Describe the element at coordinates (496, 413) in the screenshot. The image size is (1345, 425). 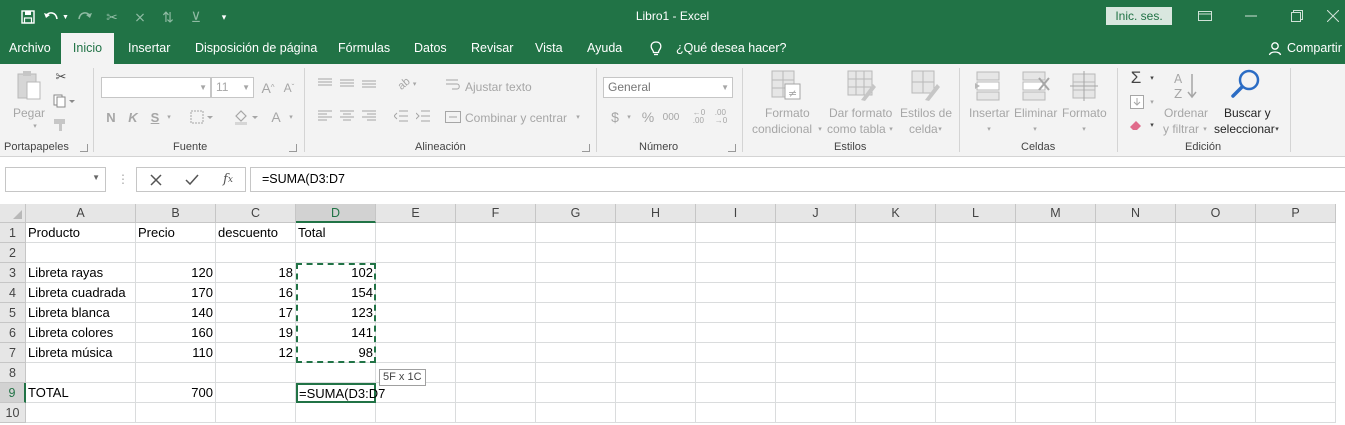
I see `cell-f10` at that location.